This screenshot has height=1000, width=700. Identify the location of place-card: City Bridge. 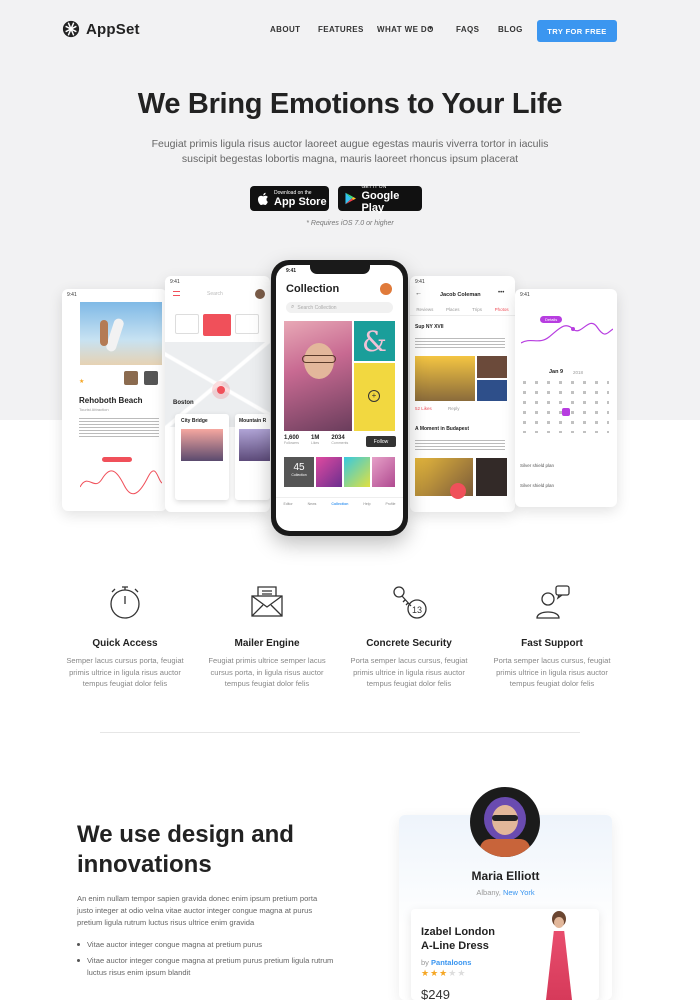
(202, 457).